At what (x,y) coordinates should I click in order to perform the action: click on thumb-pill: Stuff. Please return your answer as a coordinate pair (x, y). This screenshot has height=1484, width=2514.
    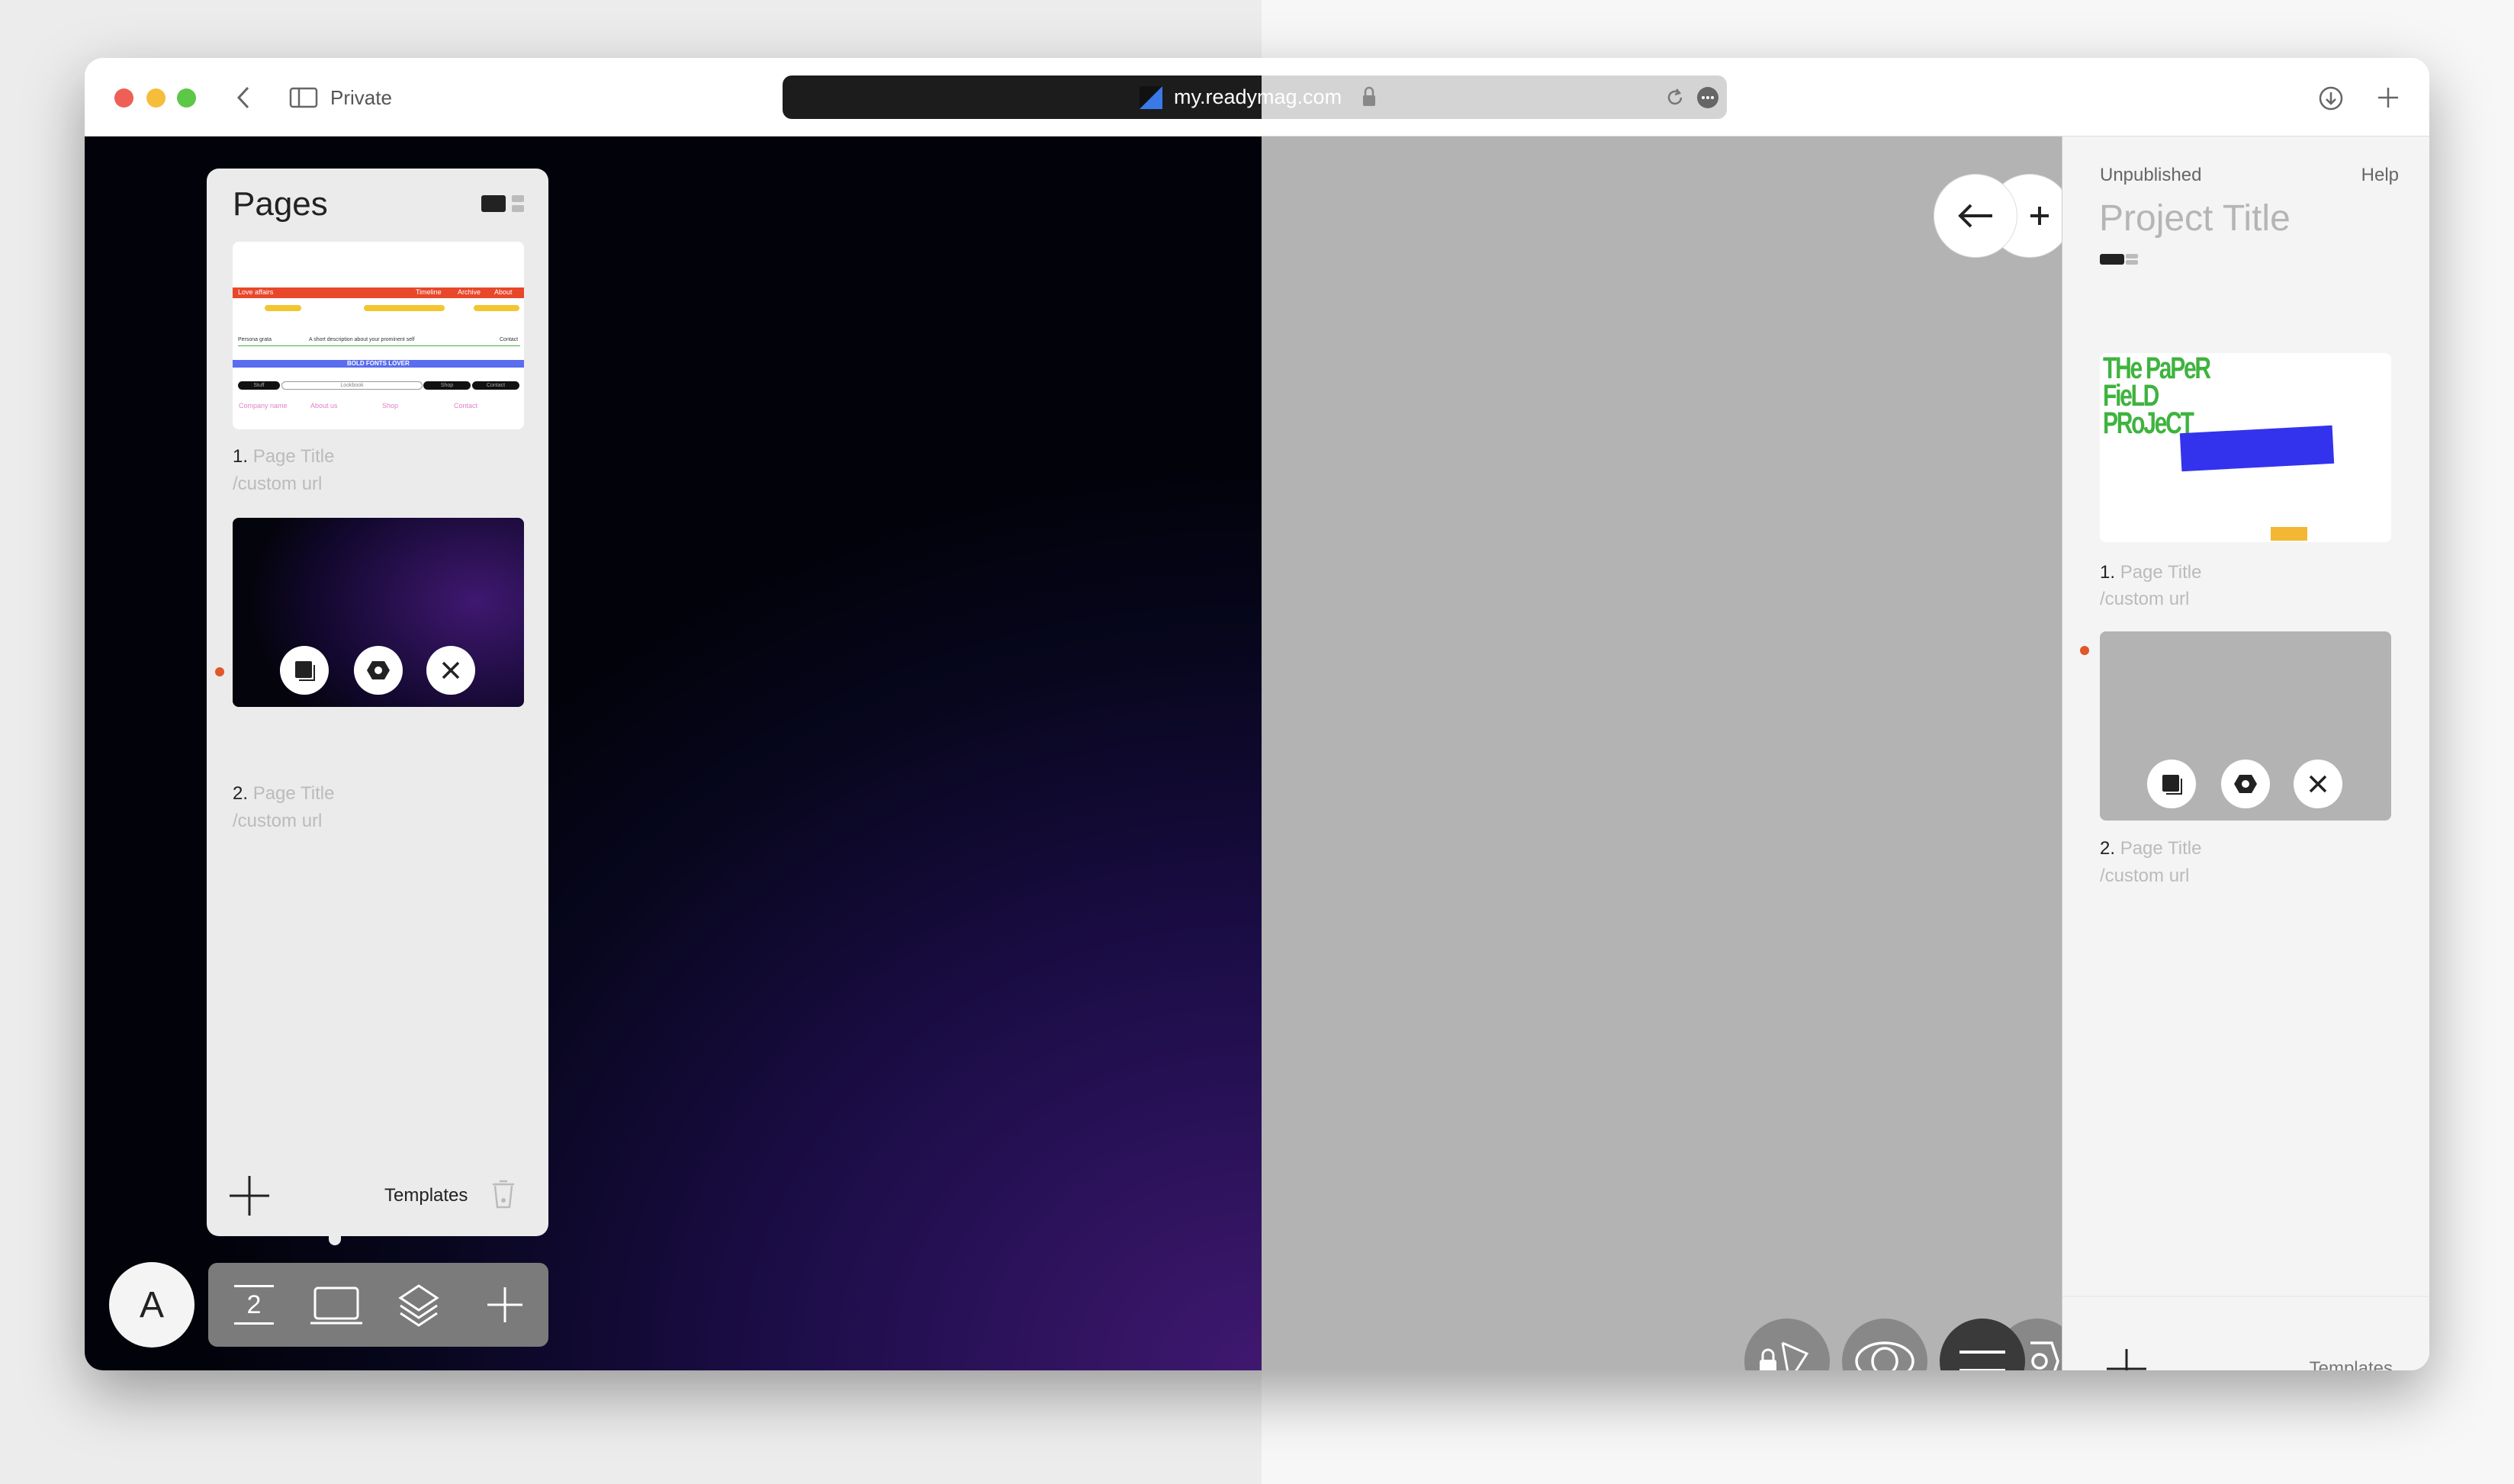
    Looking at the image, I should click on (259, 386).